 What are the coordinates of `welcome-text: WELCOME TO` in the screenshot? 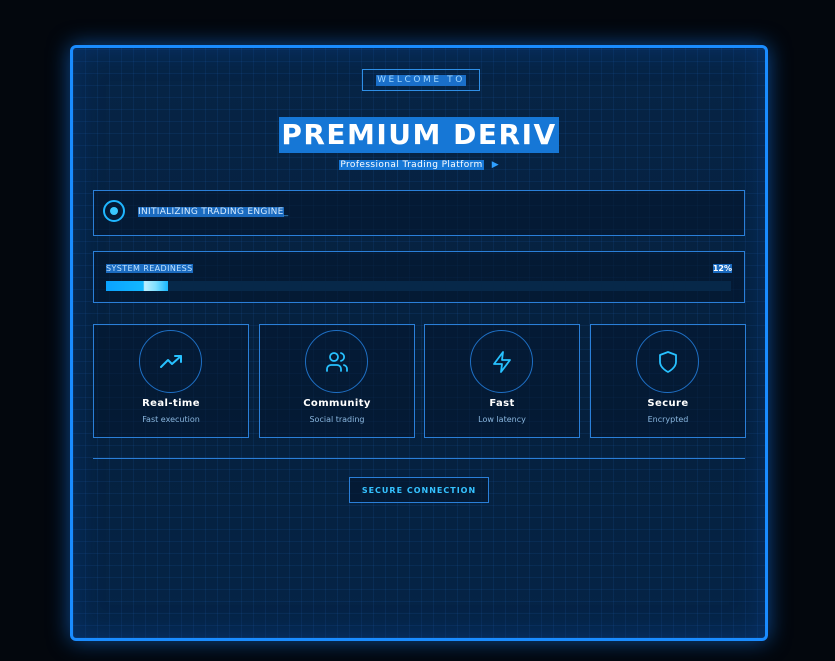 It's located at (421, 80).